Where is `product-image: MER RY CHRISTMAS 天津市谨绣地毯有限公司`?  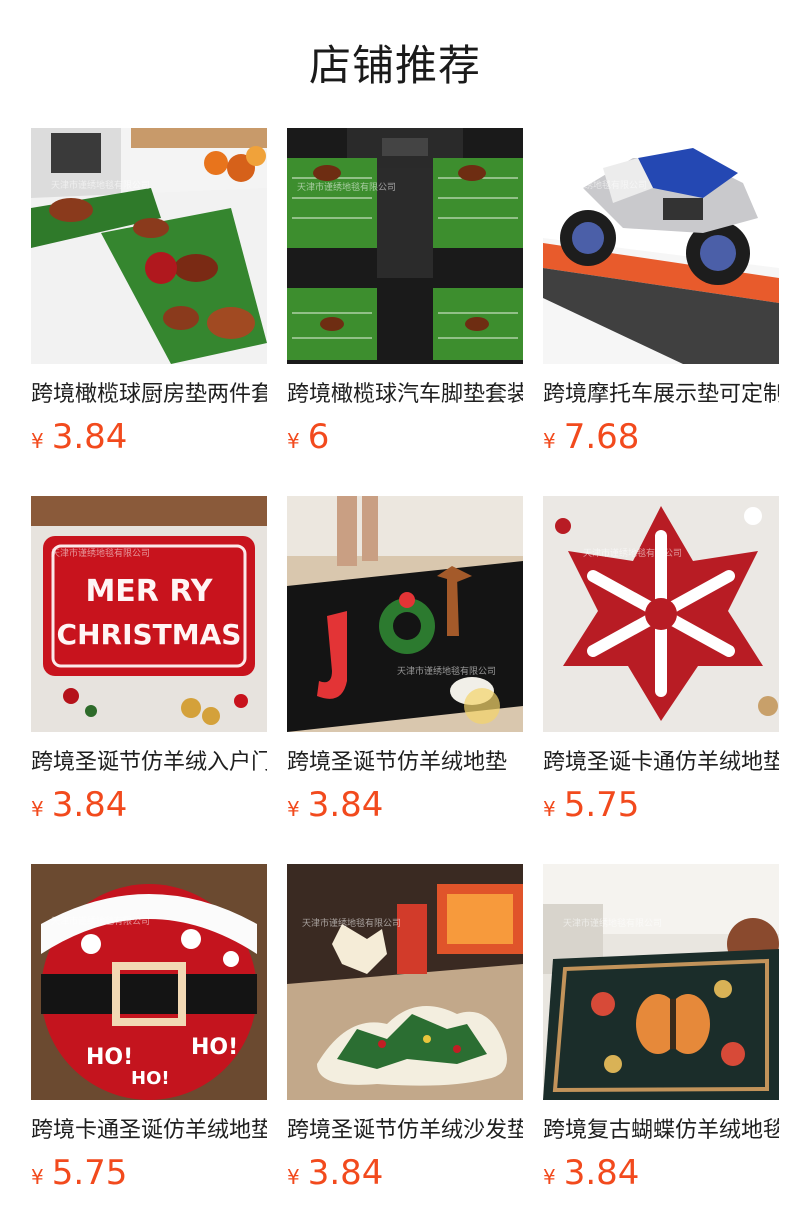
product-image: MER RY CHRISTMAS 天津市谨绣地毯有限公司 is located at coordinates (149, 614).